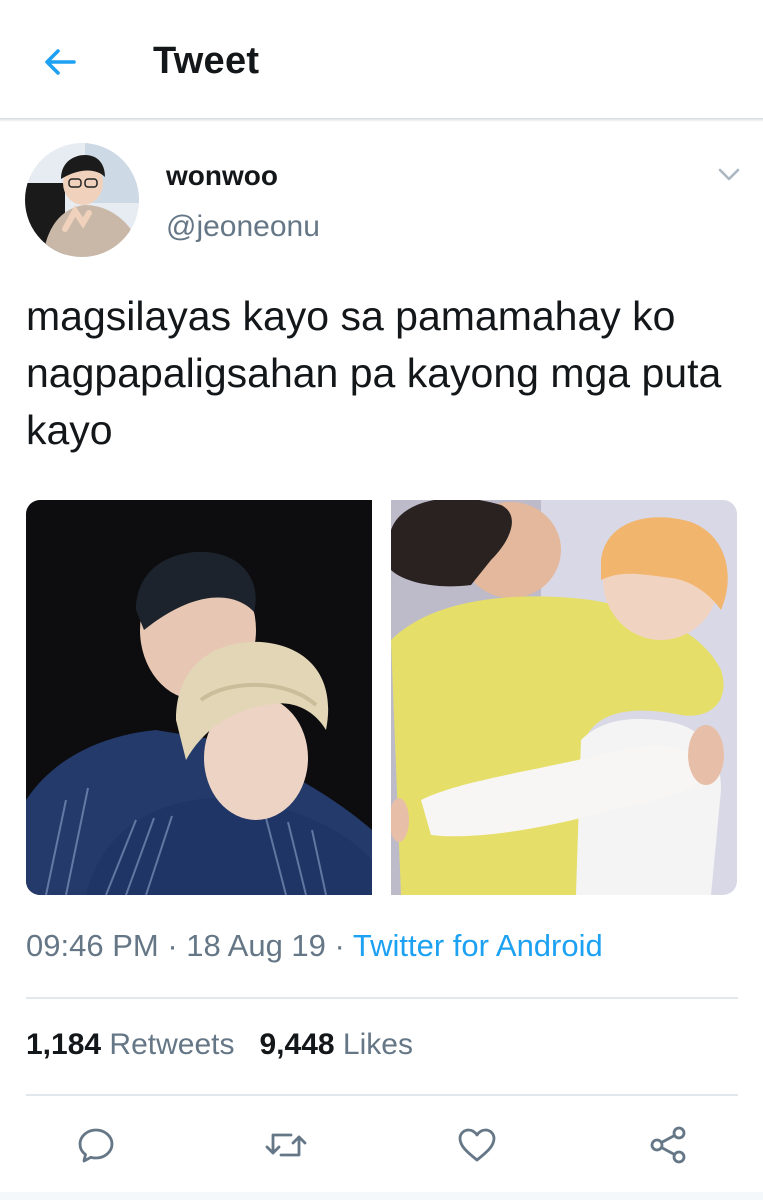  What do you see at coordinates (172, 1044) in the screenshot?
I see `retweets-label: Retweets` at bounding box center [172, 1044].